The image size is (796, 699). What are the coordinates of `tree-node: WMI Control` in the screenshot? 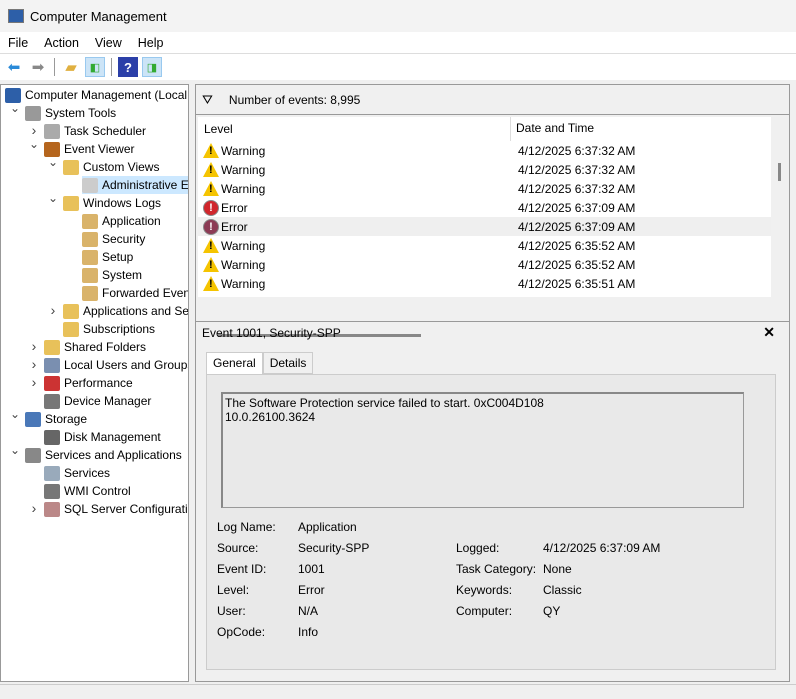 It's located at (87, 491).